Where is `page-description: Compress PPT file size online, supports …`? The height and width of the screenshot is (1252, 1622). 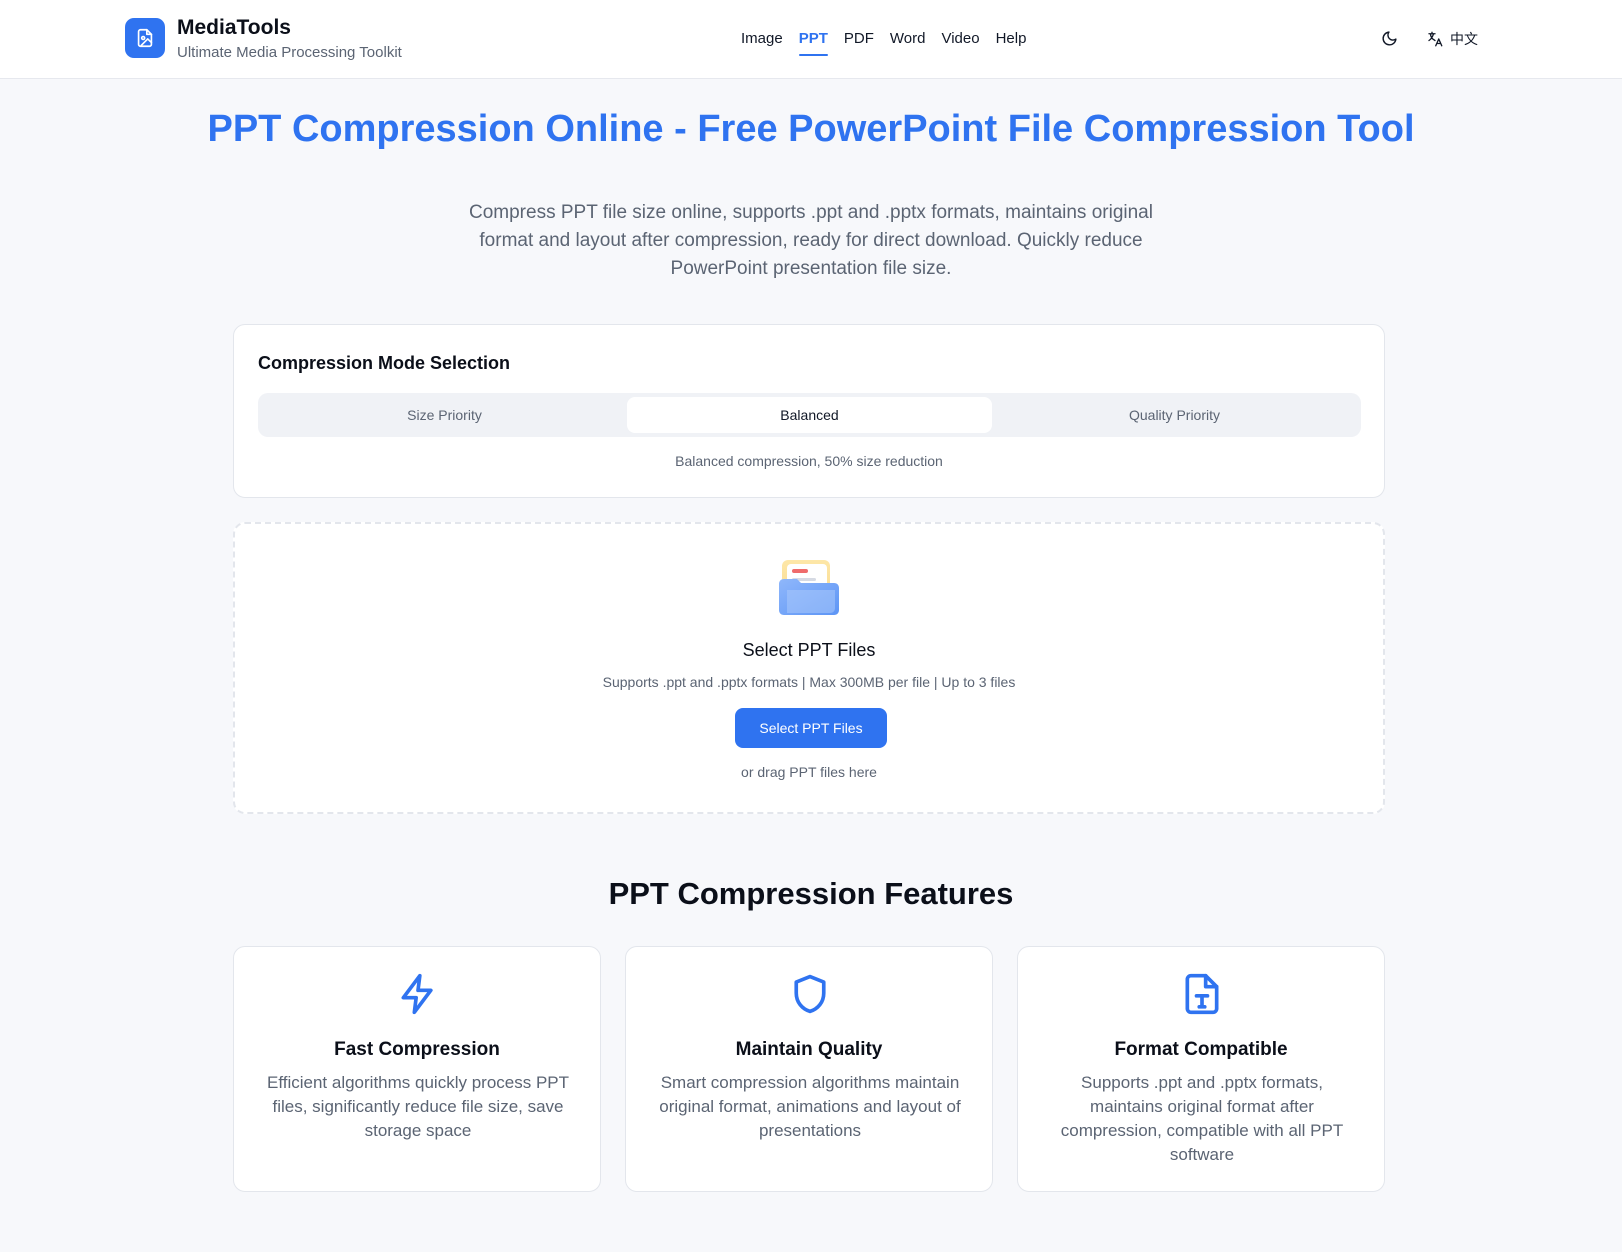
page-description: Compress PPT file size online, supports … is located at coordinates (811, 240).